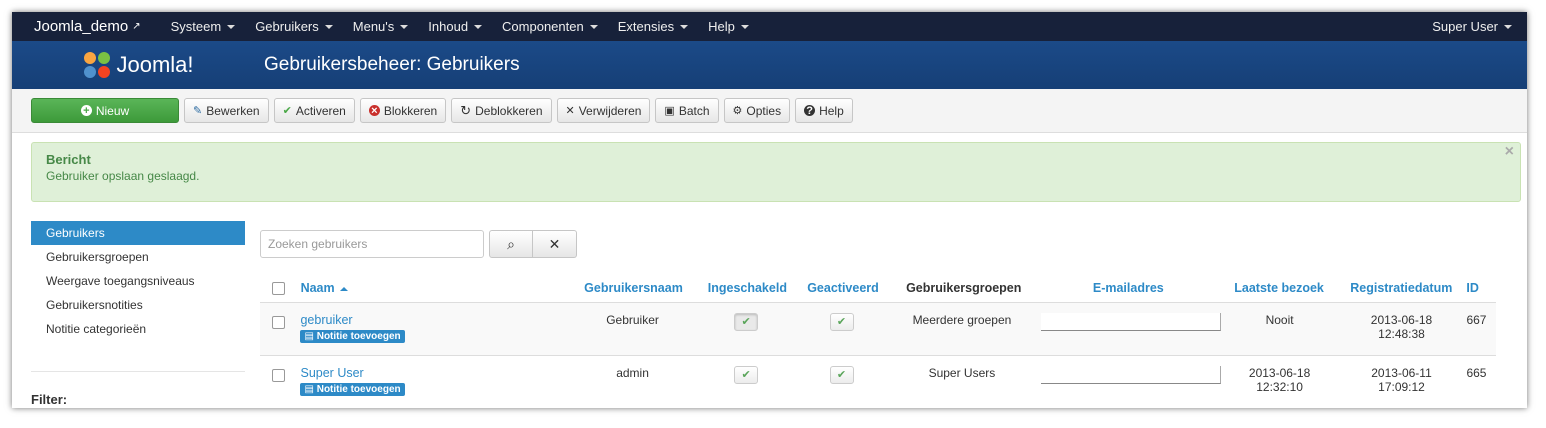  I want to click on user-name-link: gebruiker, so click(432, 320).